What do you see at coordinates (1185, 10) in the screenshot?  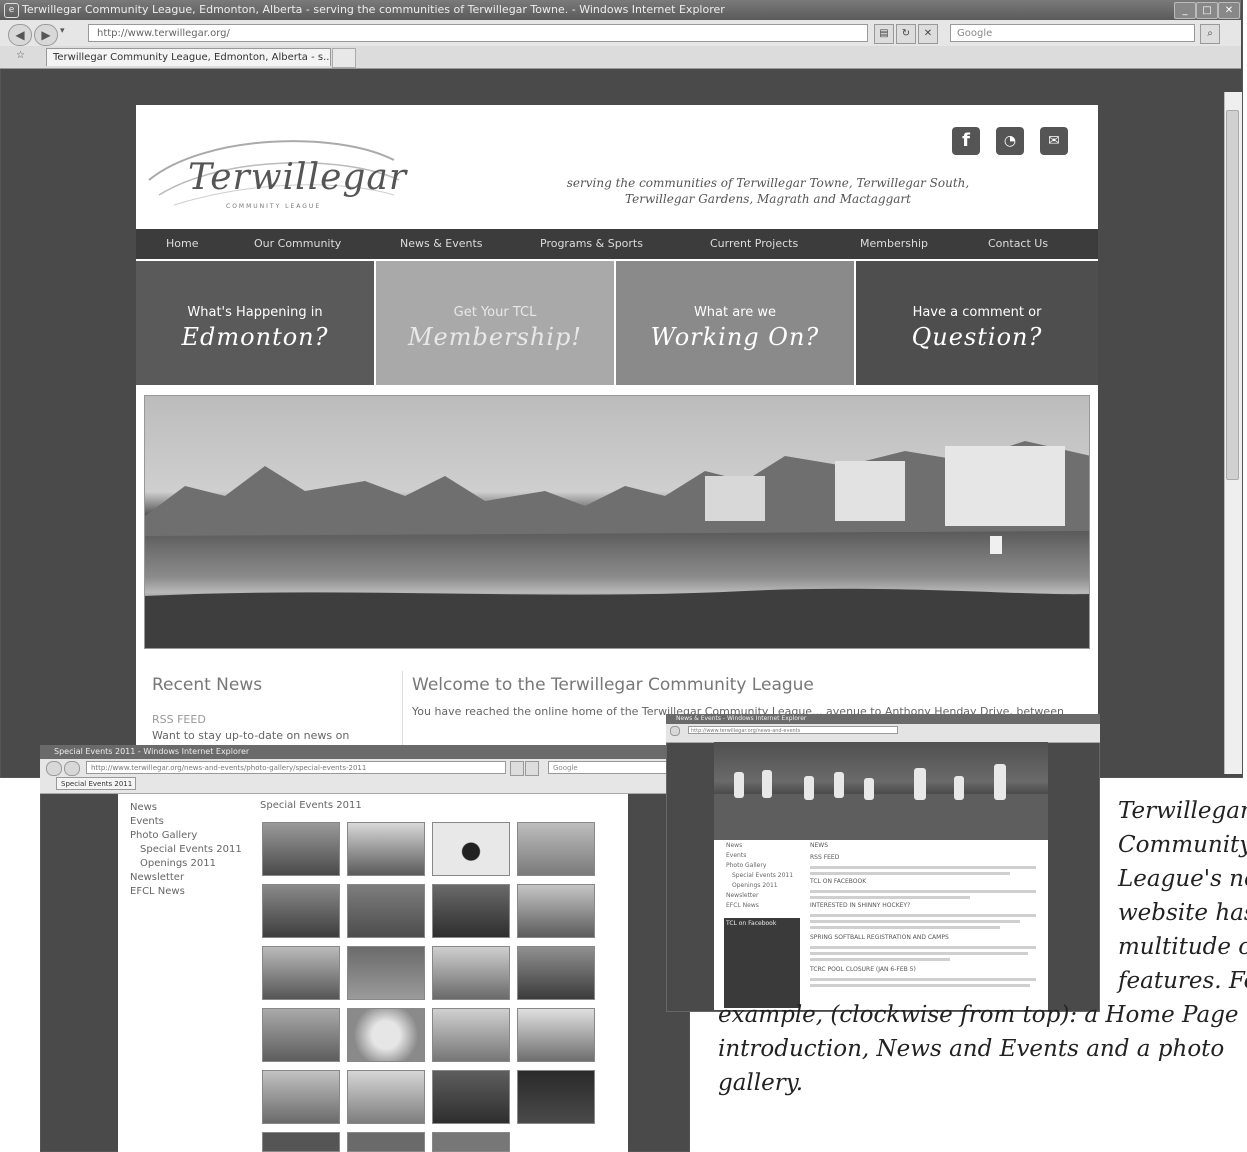 I see `minimize-icon: _` at bounding box center [1185, 10].